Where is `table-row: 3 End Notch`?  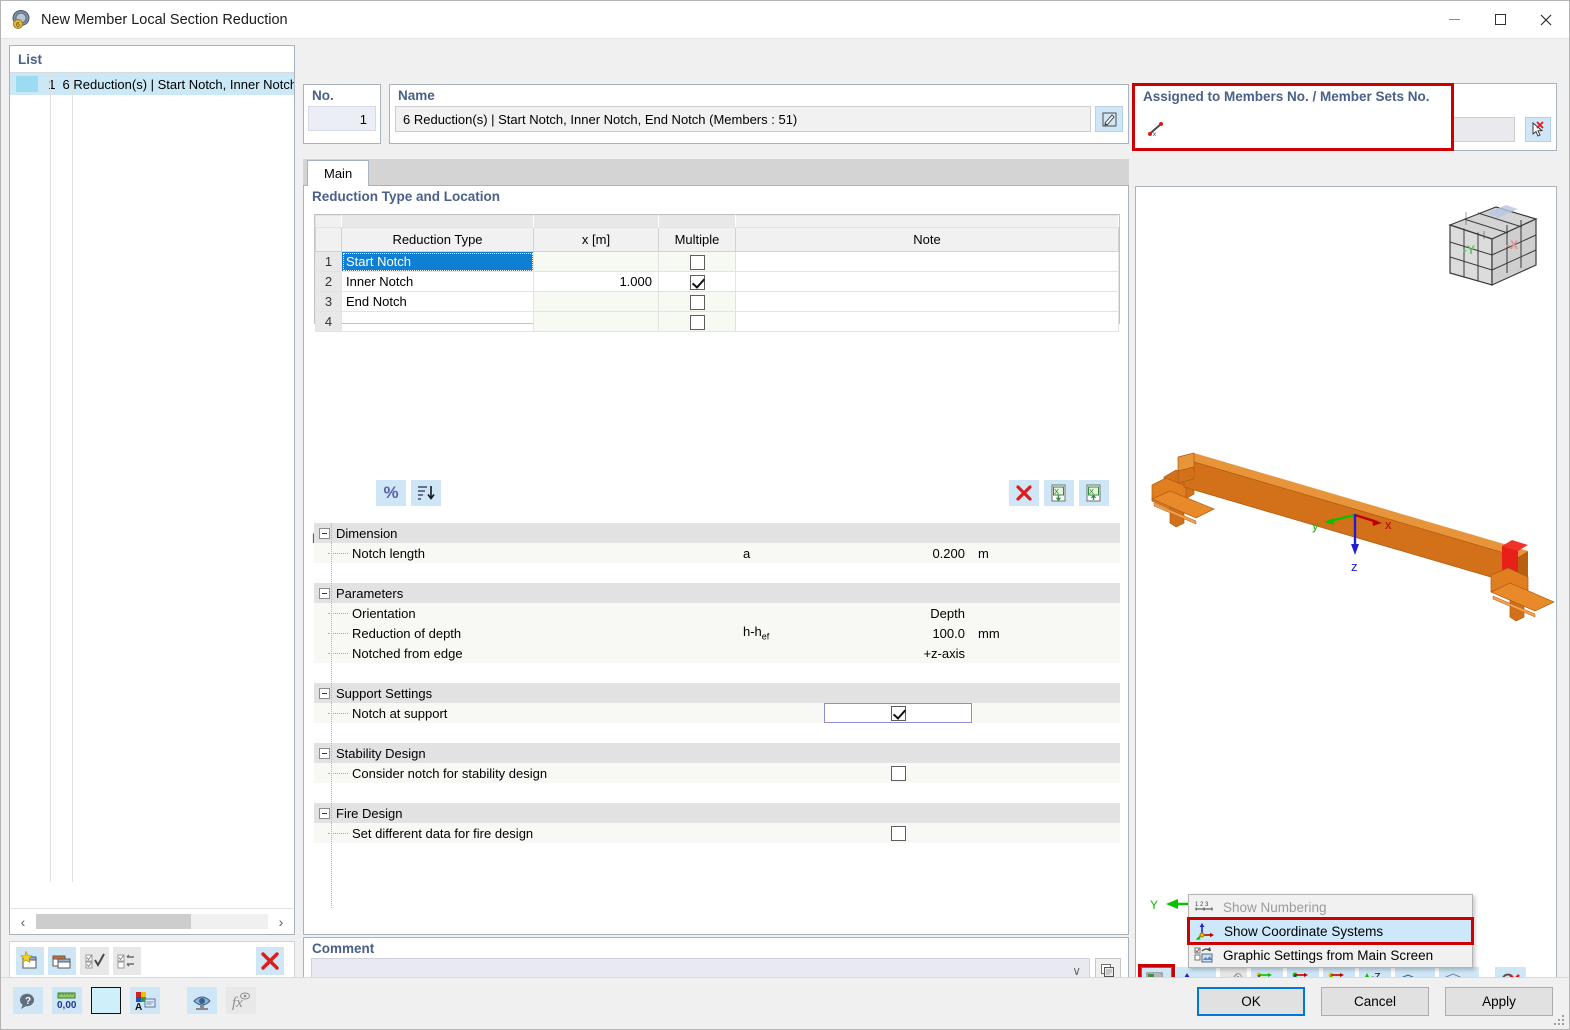 table-row: 3 End Notch is located at coordinates (717, 301).